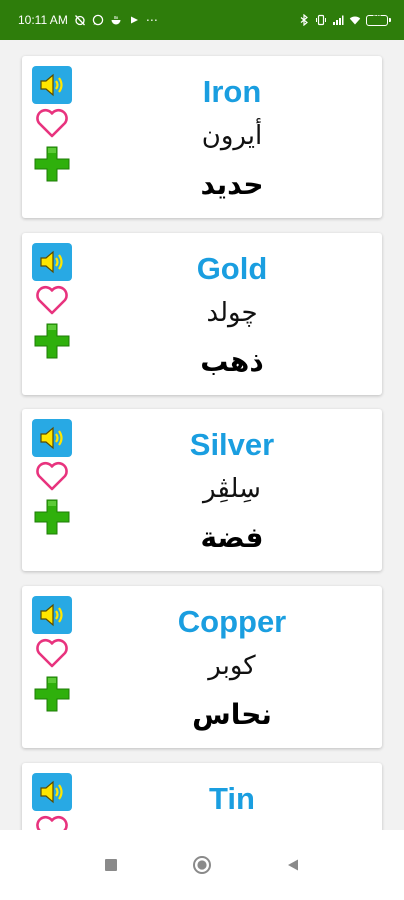 The image size is (404, 900). I want to click on whatsapp-icon, so click(98, 20).